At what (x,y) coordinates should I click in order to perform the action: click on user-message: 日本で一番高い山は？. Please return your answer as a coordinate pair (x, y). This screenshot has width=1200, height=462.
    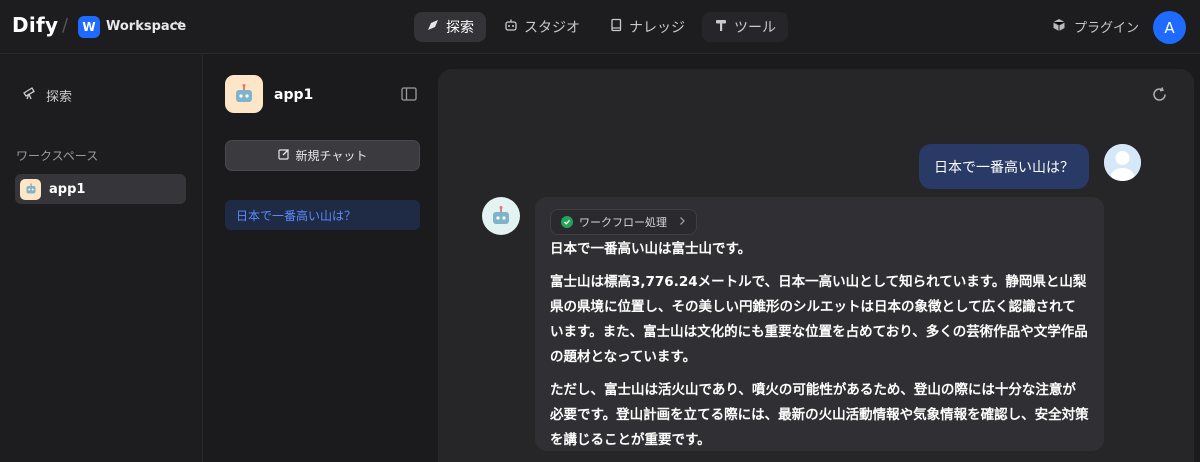
    Looking at the image, I should click on (1004, 166).